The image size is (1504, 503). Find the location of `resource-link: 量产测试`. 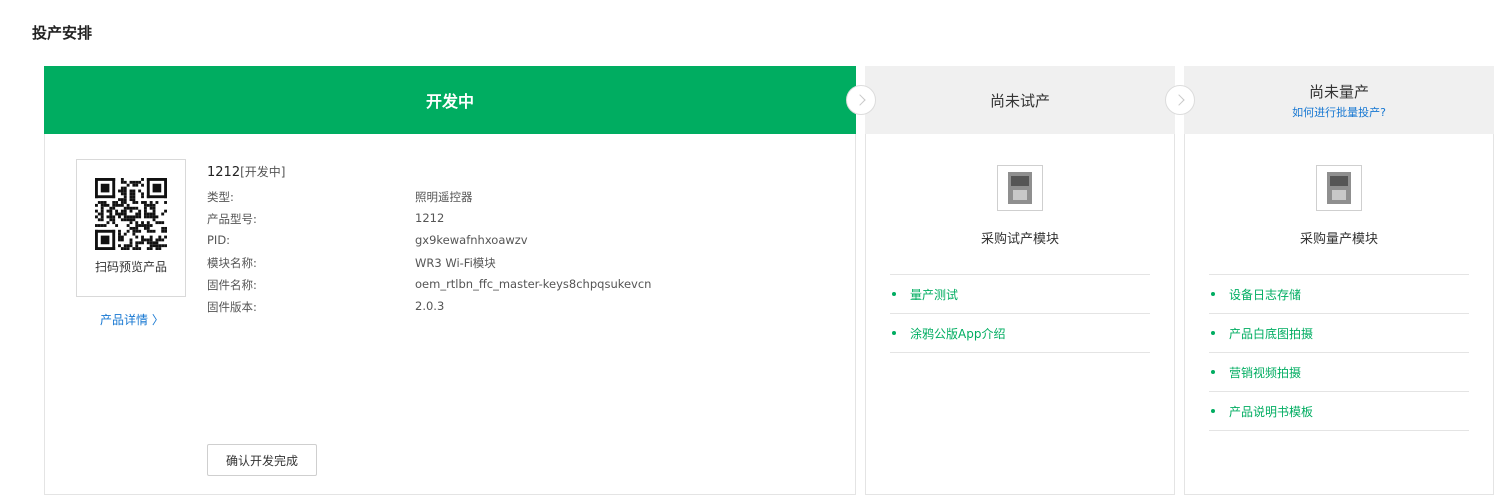

resource-link: 量产测试 is located at coordinates (934, 294).